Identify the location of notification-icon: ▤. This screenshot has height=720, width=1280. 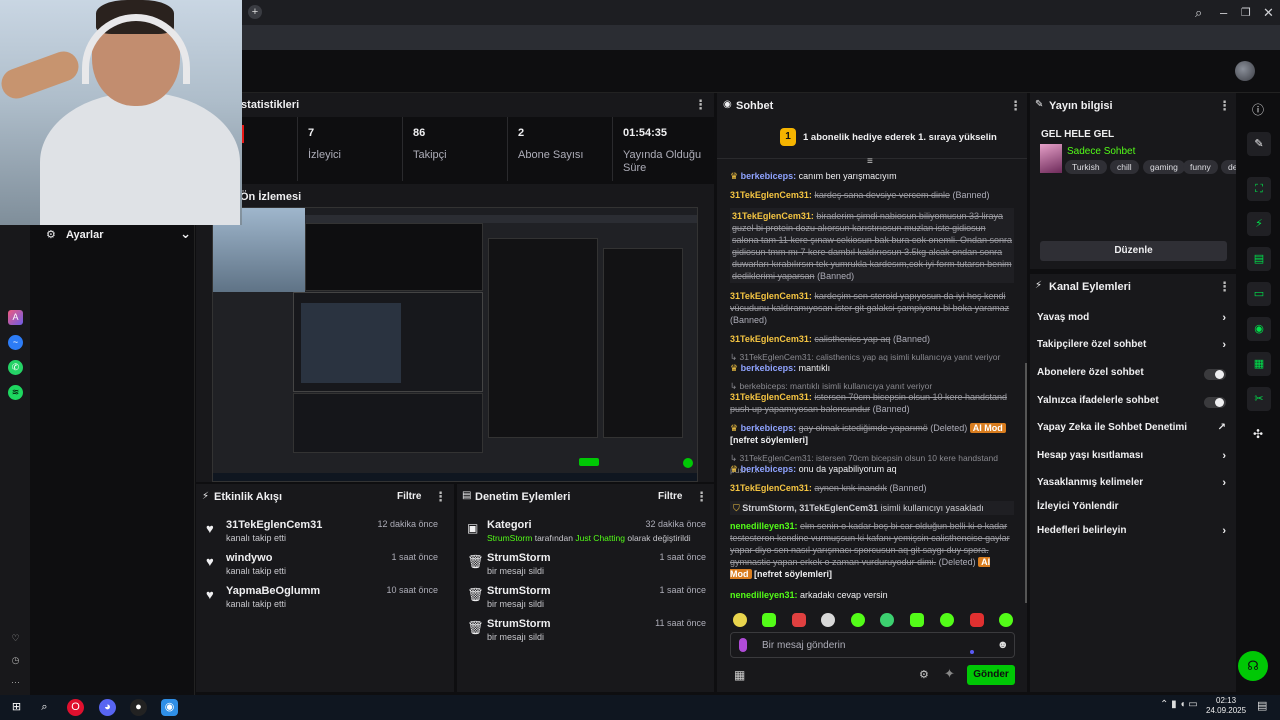
(1262, 705).